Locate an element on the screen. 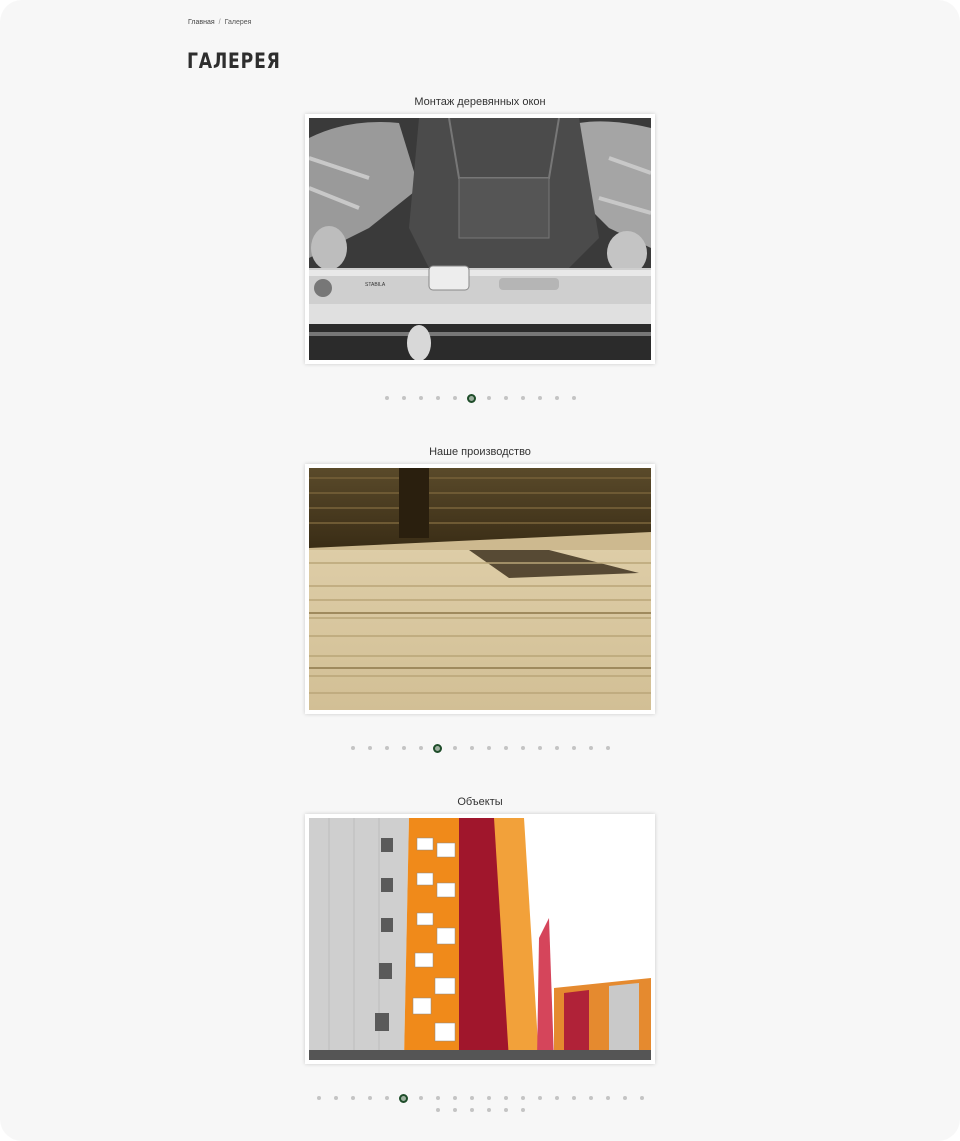  photo-wood-production is located at coordinates (480, 589).